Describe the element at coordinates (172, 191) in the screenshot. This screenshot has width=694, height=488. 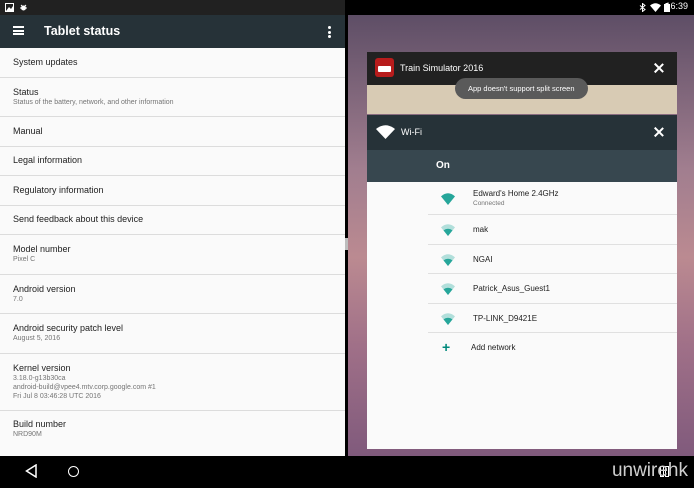
I see `setting-regulatory-information: Regulatory information` at that location.